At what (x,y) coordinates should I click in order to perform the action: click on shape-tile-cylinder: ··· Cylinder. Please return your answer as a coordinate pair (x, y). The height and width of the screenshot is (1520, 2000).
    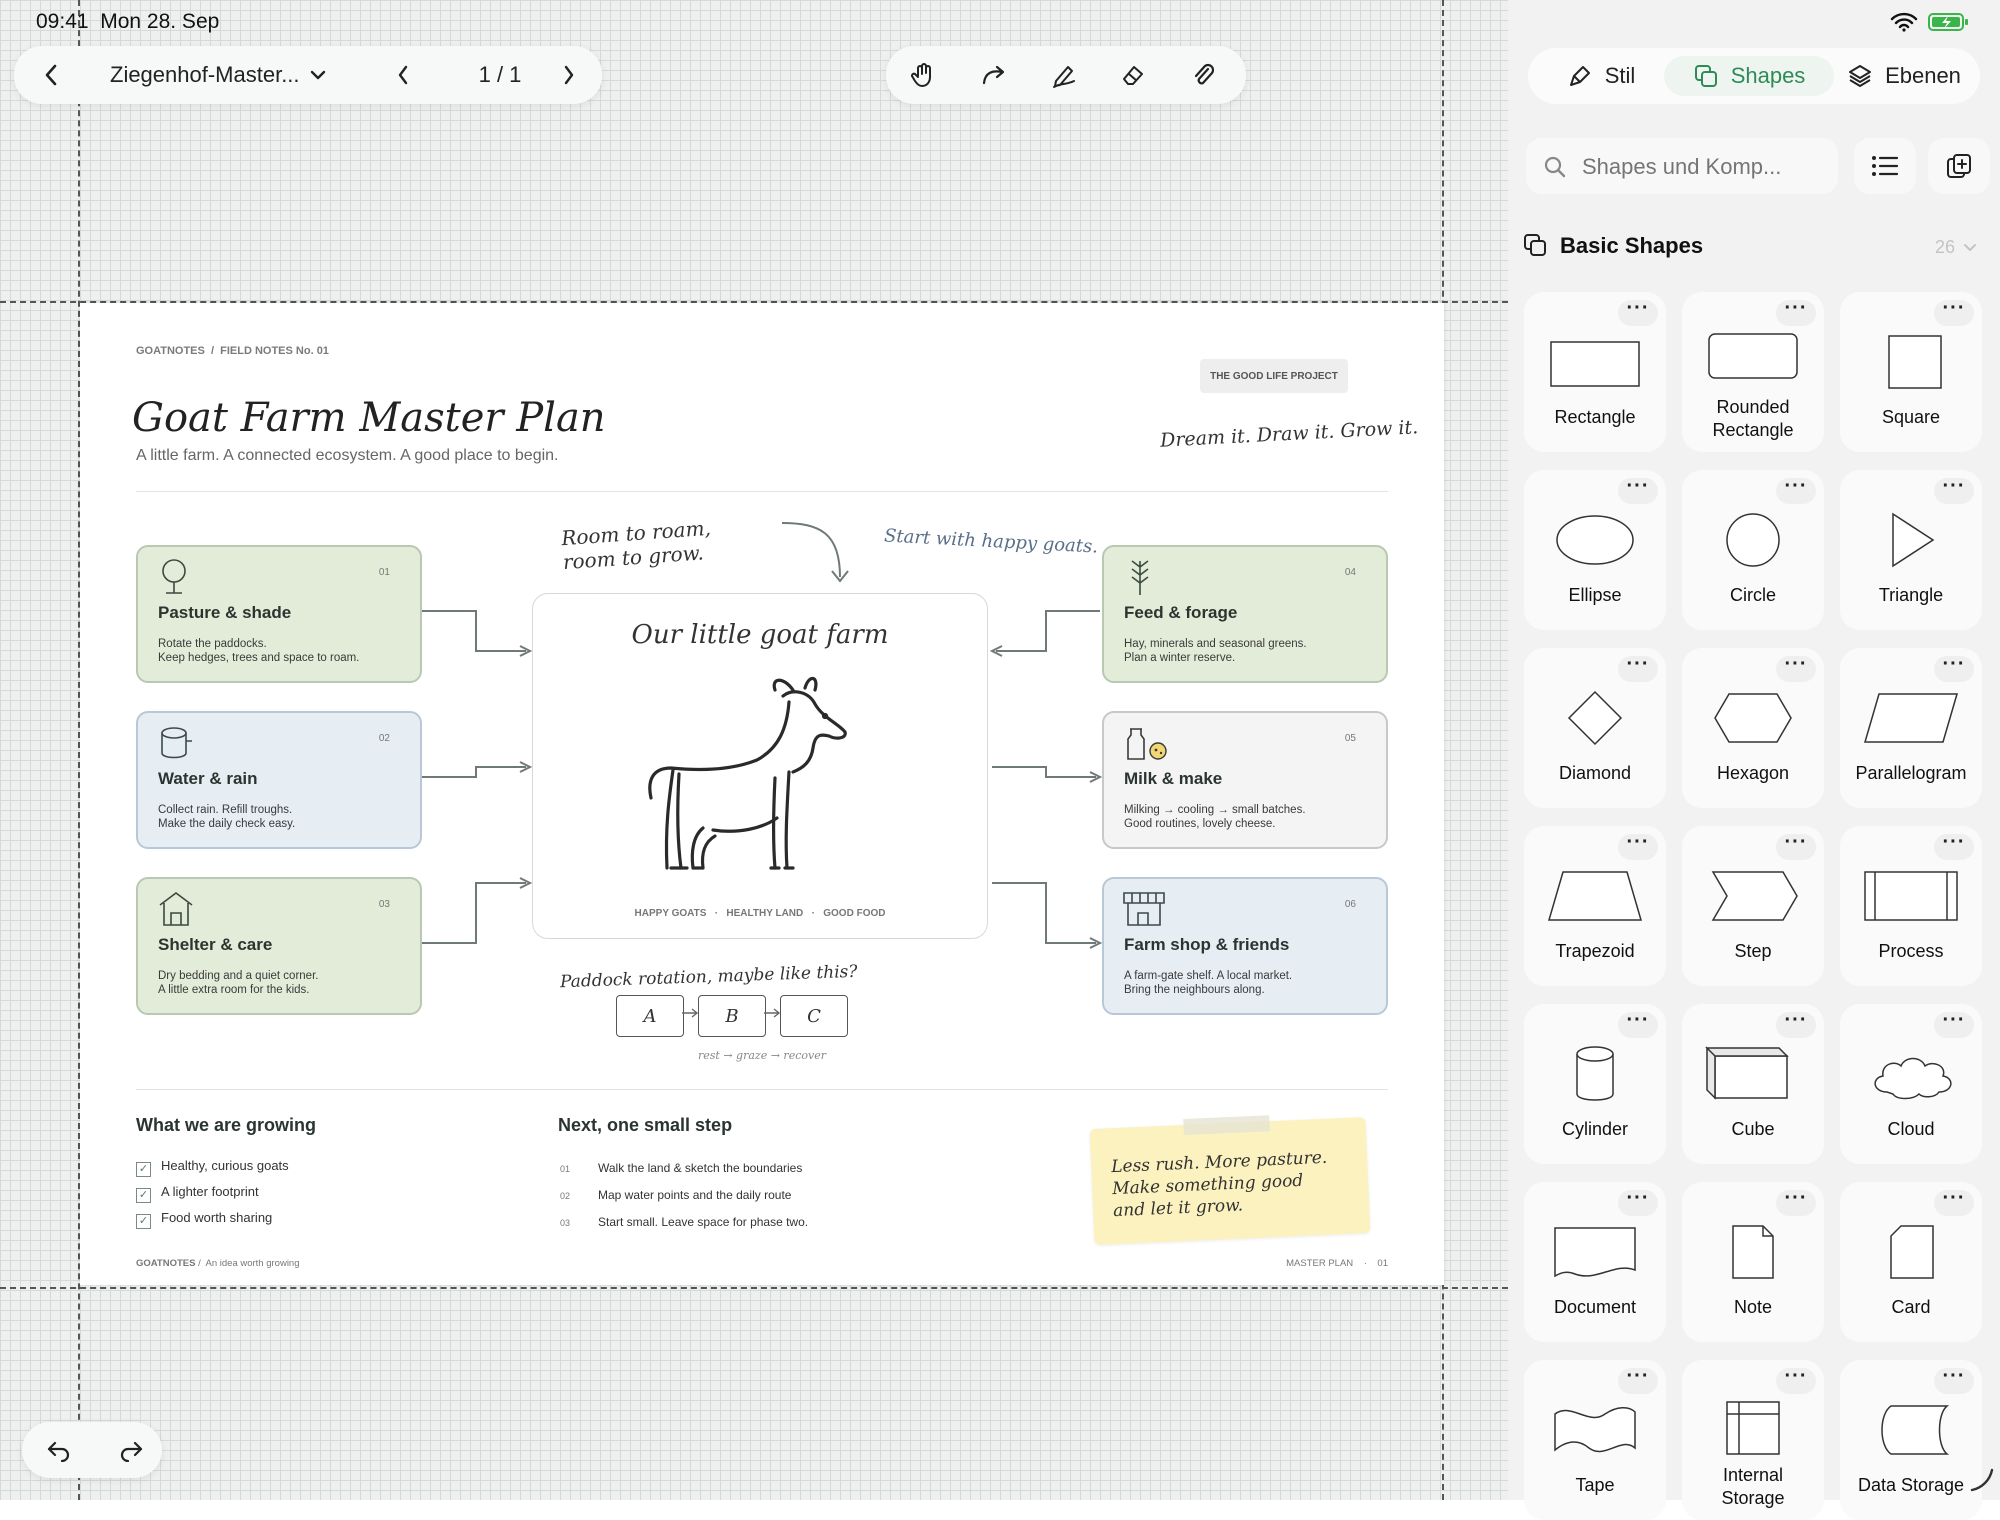
    Looking at the image, I should click on (1595, 1084).